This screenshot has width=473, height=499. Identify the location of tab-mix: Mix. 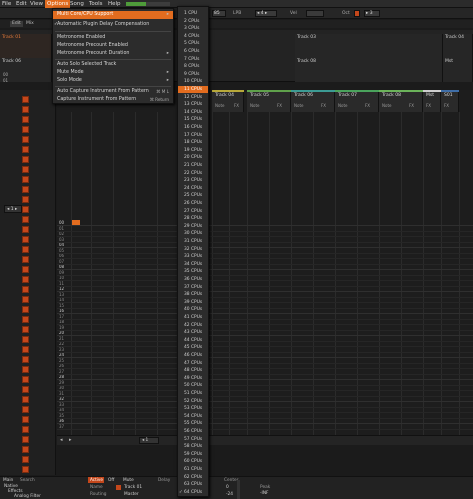
(30, 24).